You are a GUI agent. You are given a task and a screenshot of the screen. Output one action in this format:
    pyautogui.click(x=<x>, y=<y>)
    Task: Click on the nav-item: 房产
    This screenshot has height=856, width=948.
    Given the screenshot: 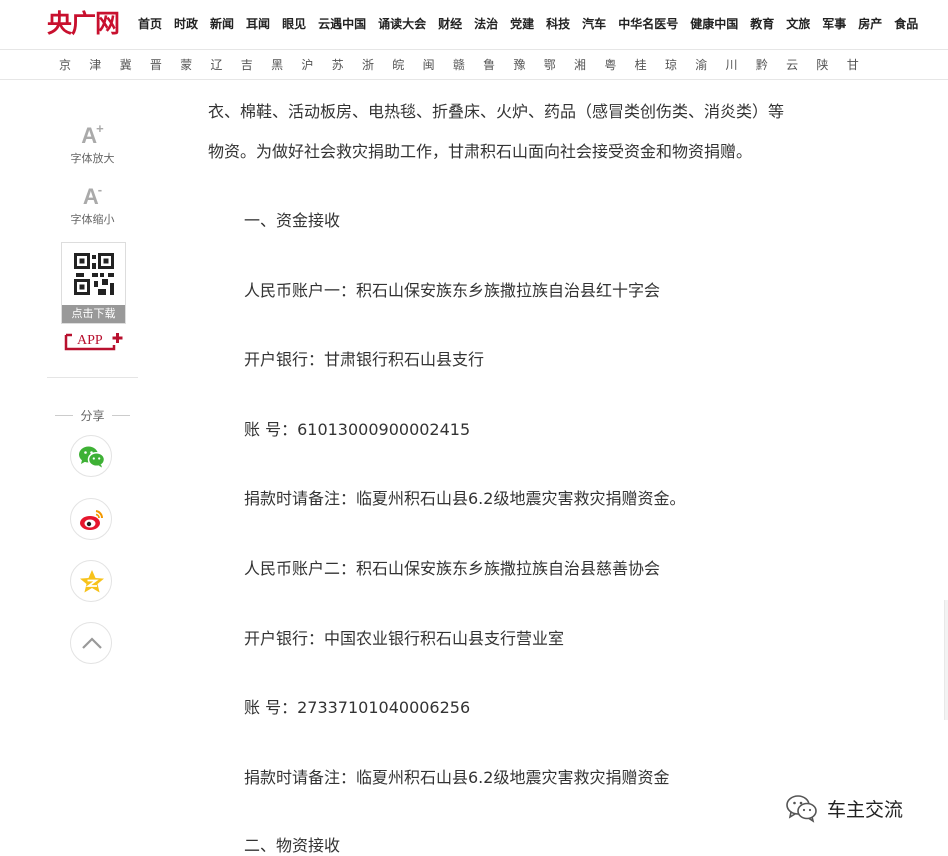 What is the action you would take?
    pyautogui.click(x=870, y=24)
    